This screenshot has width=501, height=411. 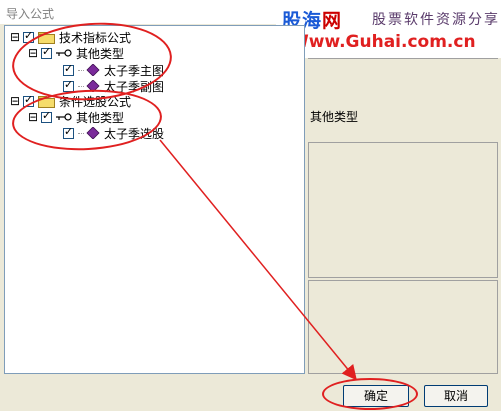 What do you see at coordinates (134, 133) in the screenshot?
I see `tree-item-label: 太子季选股` at bounding box center [134, 133].